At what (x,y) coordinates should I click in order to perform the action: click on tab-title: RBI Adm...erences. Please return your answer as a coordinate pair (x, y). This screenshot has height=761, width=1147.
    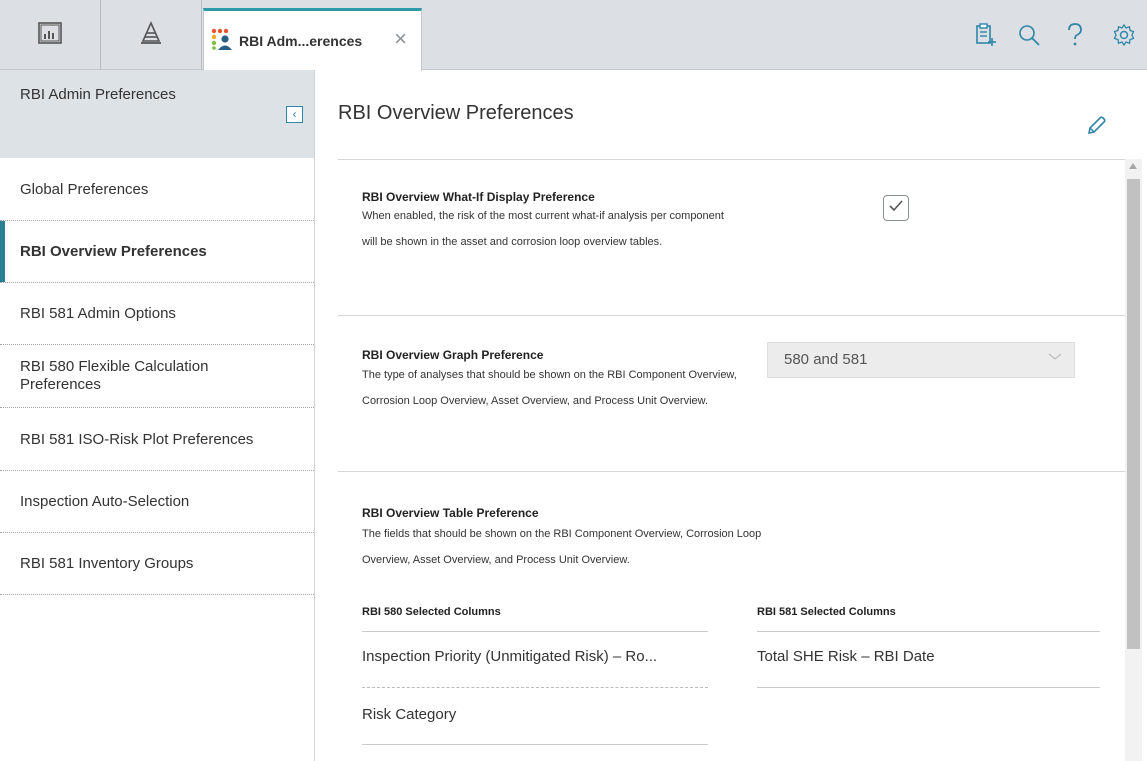
    Looking at the image, I should click on (301, 41).